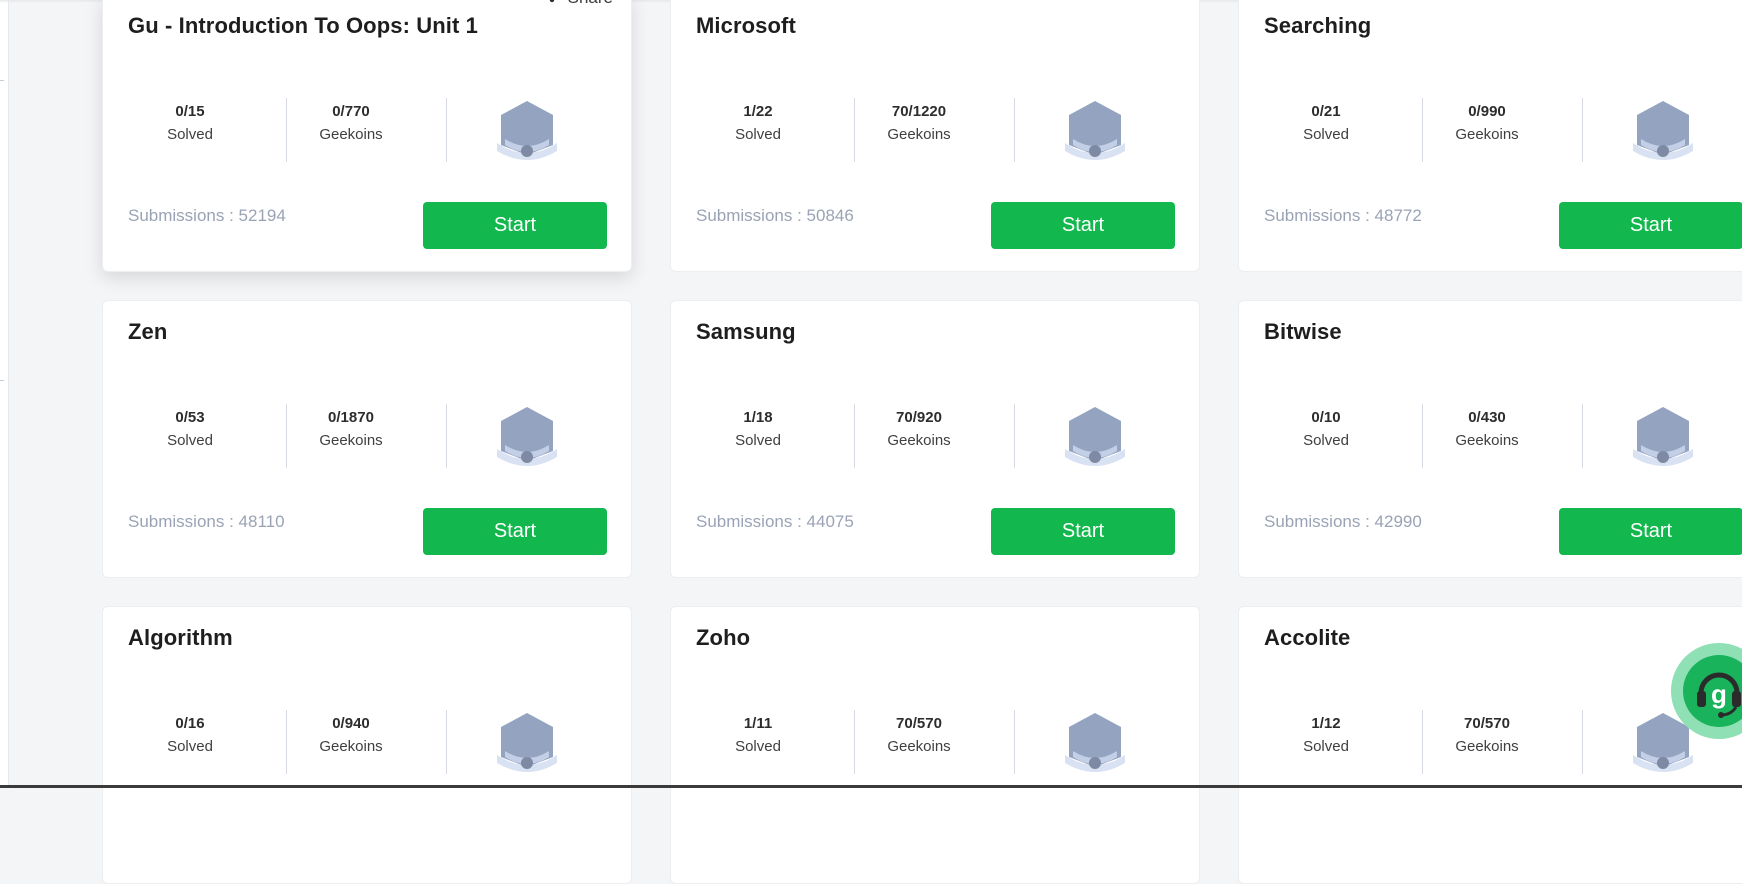 This screenshot has height=884, width=1742. Describe the element at coordinates (935, 745) in the screenshot. I see `contest-card: Zoho 1/11 Solved 70/570 Geekoins` at that location.